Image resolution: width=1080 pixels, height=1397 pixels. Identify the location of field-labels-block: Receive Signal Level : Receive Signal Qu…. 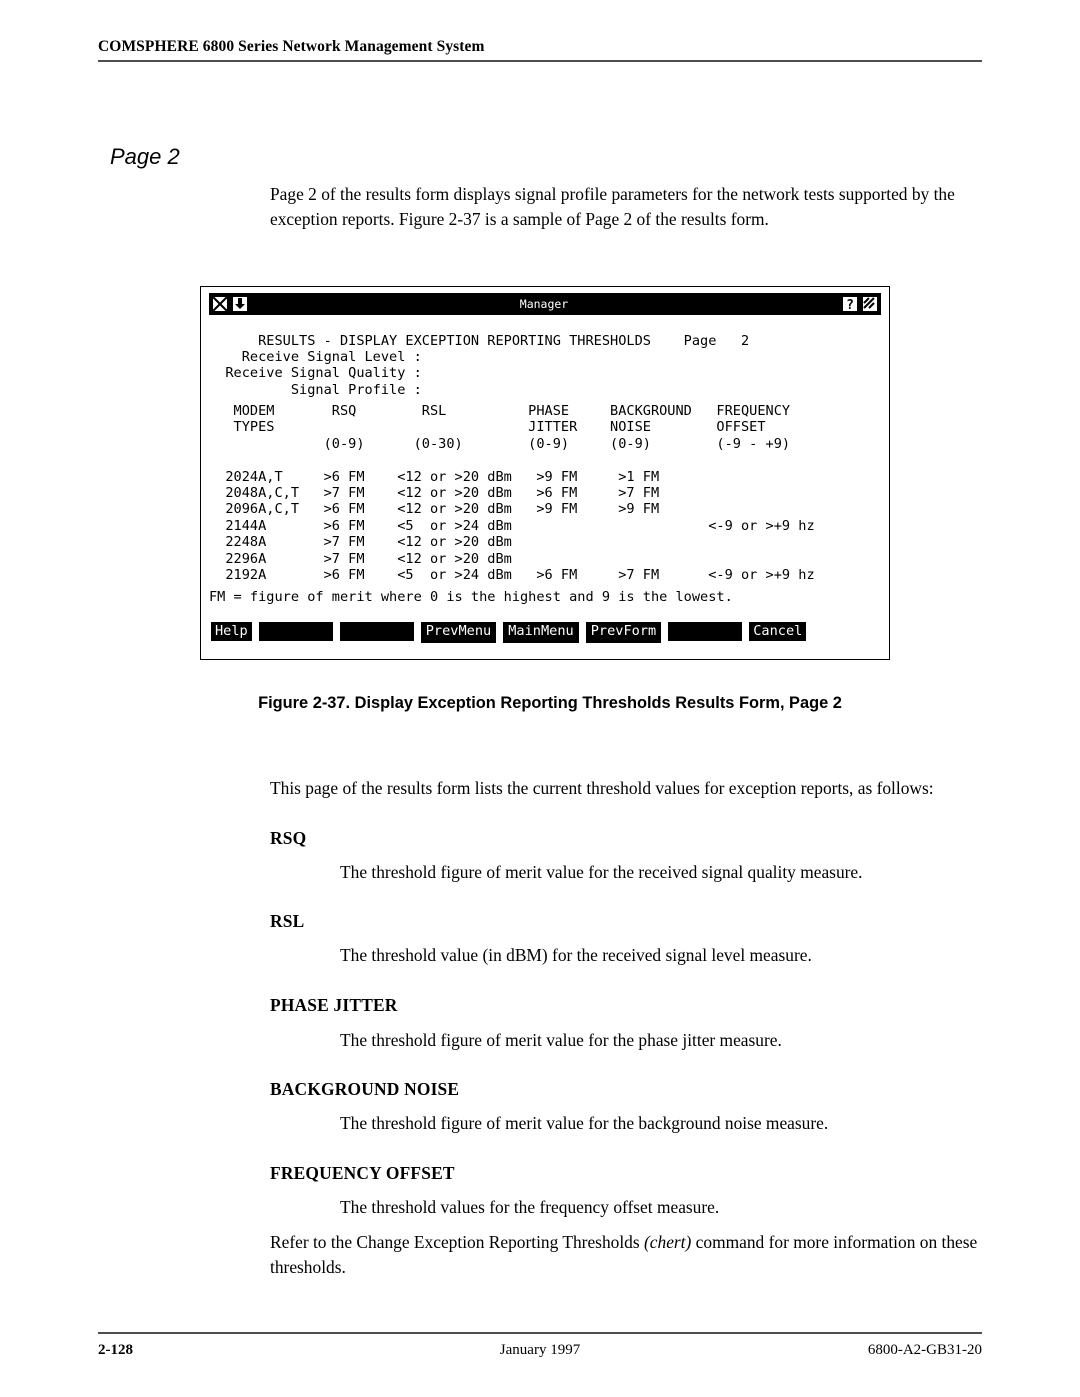
(315, 373).